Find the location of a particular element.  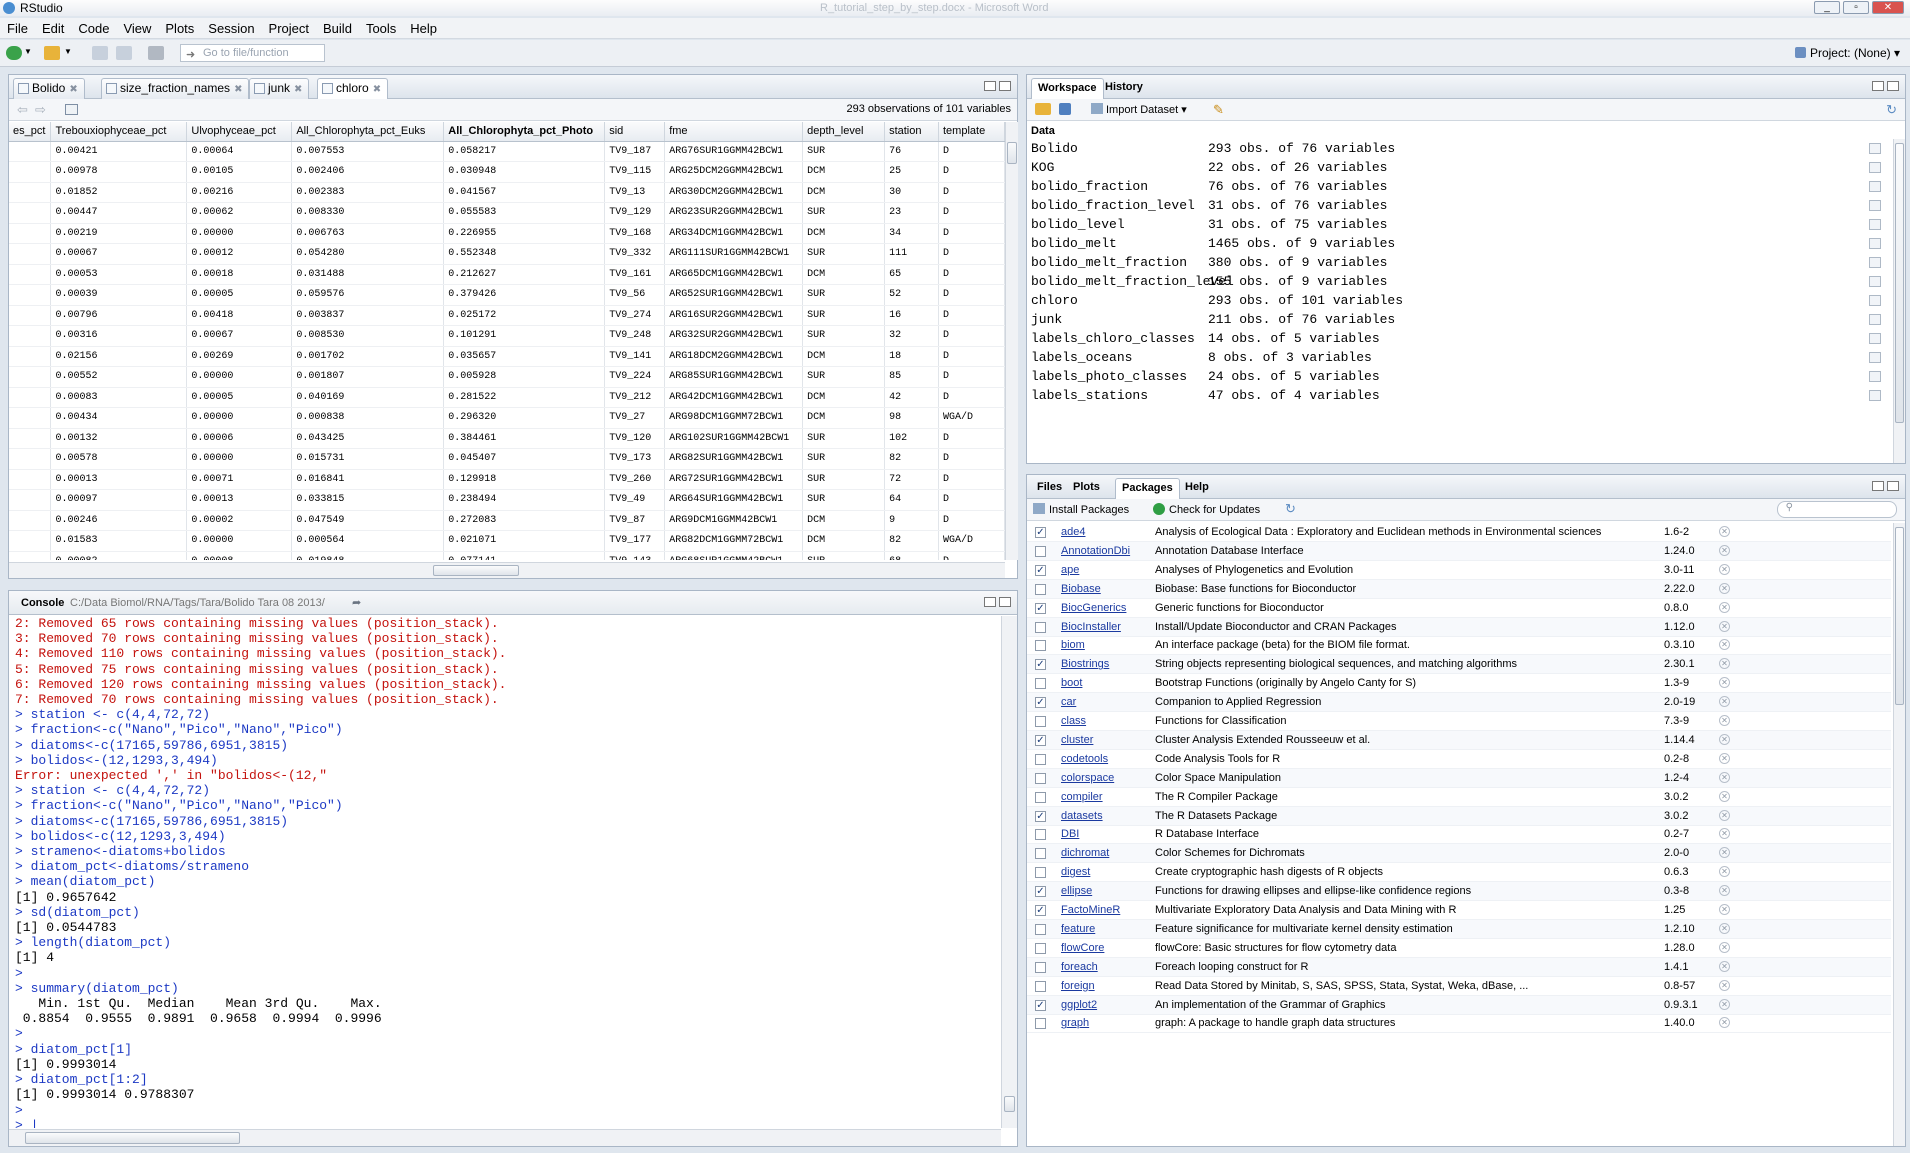

workspace-item: bolido_melt 1465 obs. of 9 variables is located at coordinates (1459, 243).